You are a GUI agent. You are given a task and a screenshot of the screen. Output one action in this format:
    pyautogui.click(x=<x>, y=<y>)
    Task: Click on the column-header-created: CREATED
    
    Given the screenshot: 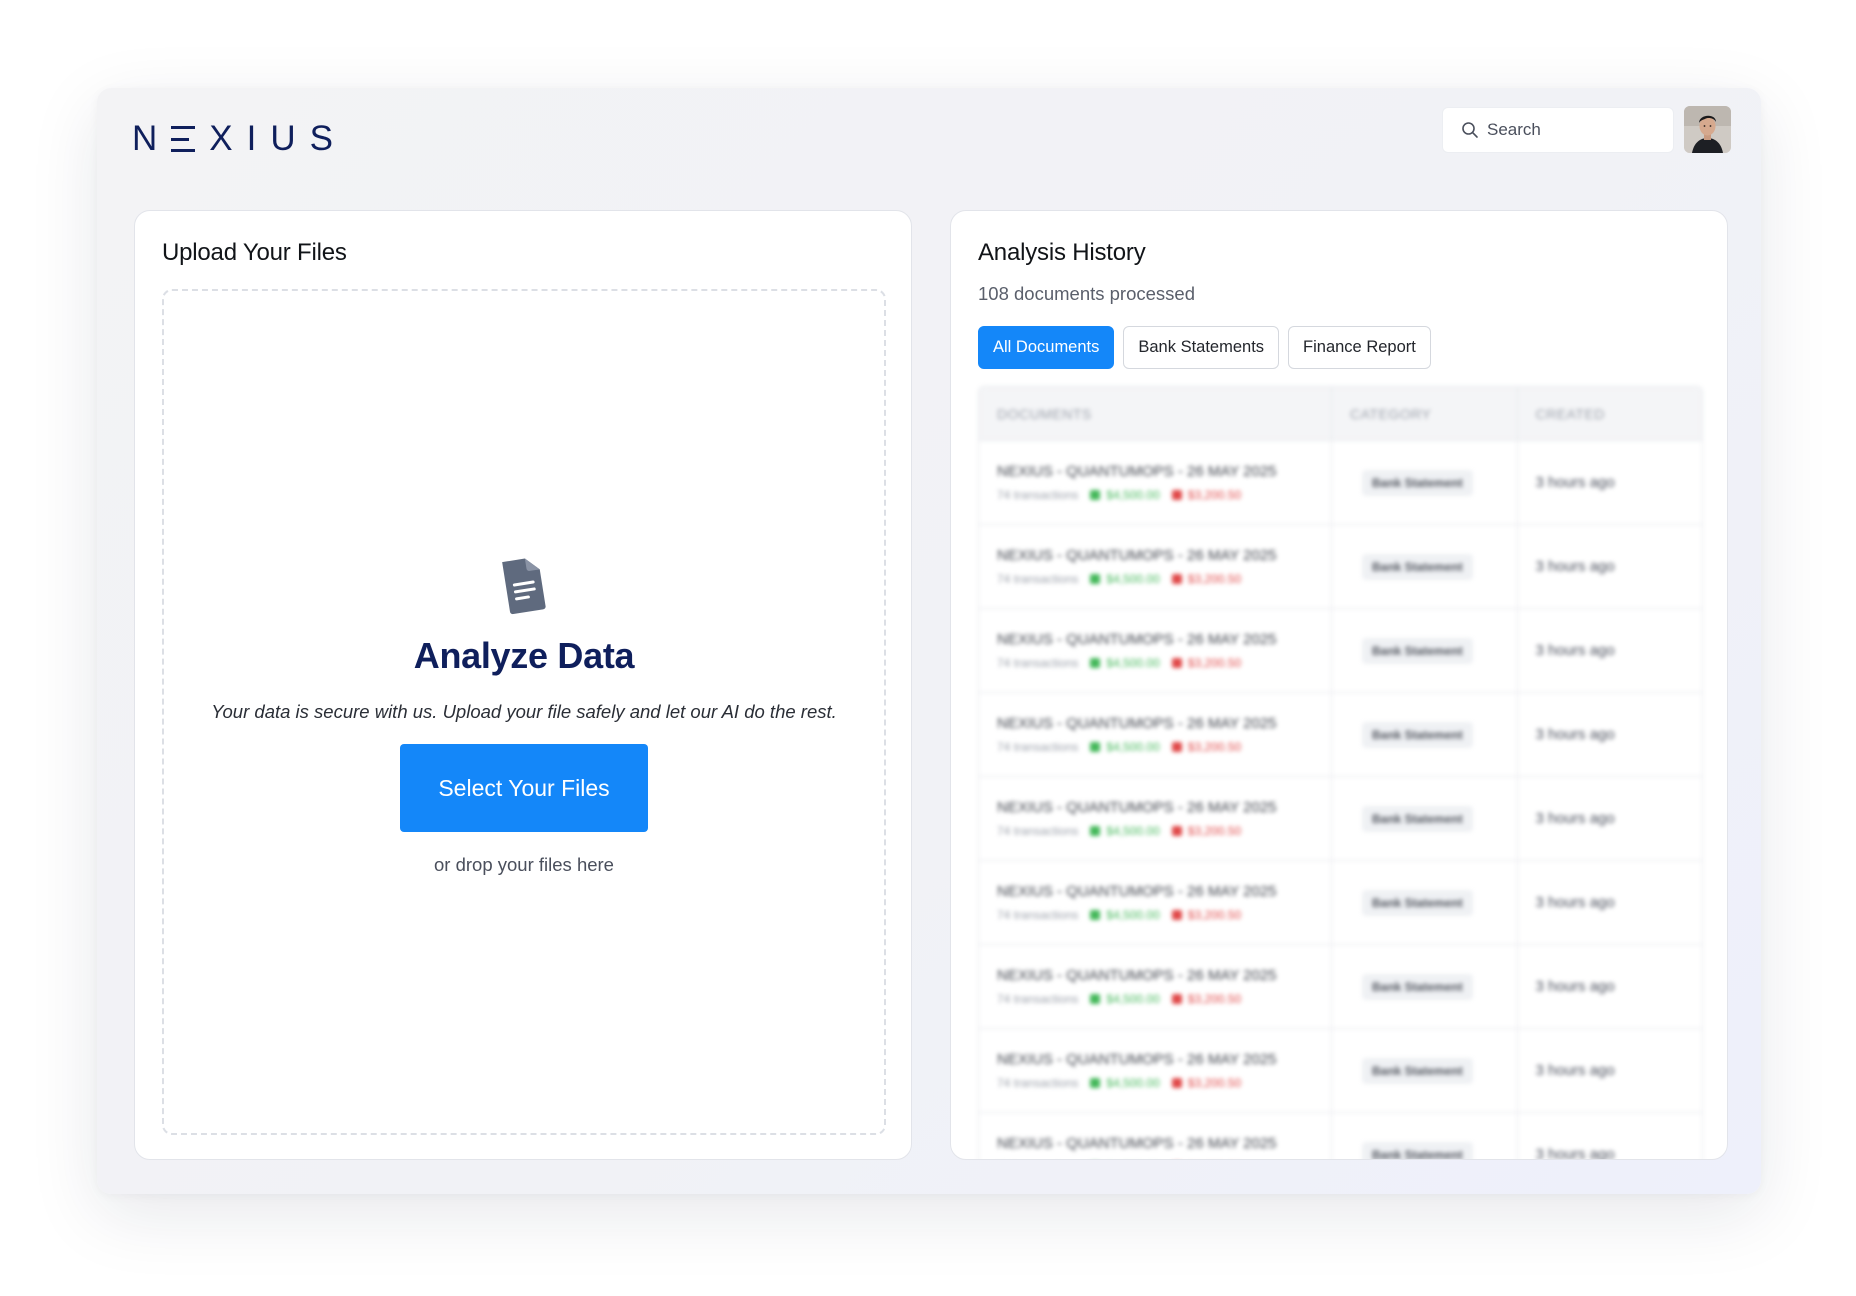 What is the action you would take?
    pyautogui.click(x=1610, y=413)
    